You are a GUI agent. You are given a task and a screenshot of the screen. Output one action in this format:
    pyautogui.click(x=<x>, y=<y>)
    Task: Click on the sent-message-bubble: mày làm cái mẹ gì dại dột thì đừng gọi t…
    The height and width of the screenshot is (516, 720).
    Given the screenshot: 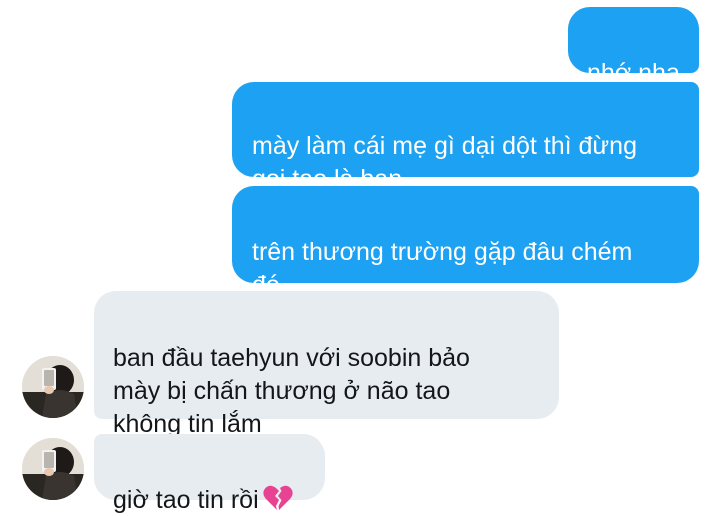 What is the action you would take?
    pyautogui.click(x=465, y=137)
    